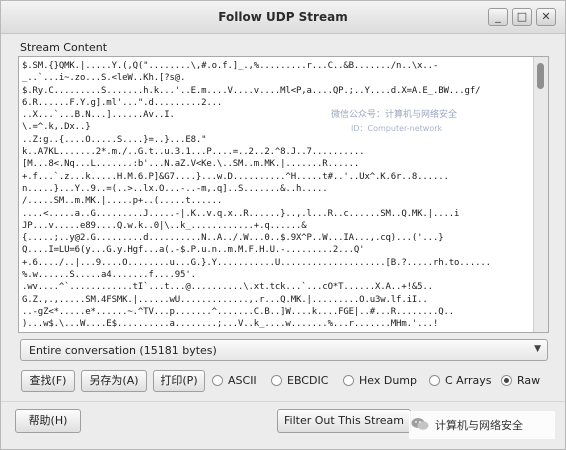 The width and height of the screenshot is (566, 450). Describe the element at coordinates (498, 17) in the screenshot. I see `minimize-button: _` at that location.